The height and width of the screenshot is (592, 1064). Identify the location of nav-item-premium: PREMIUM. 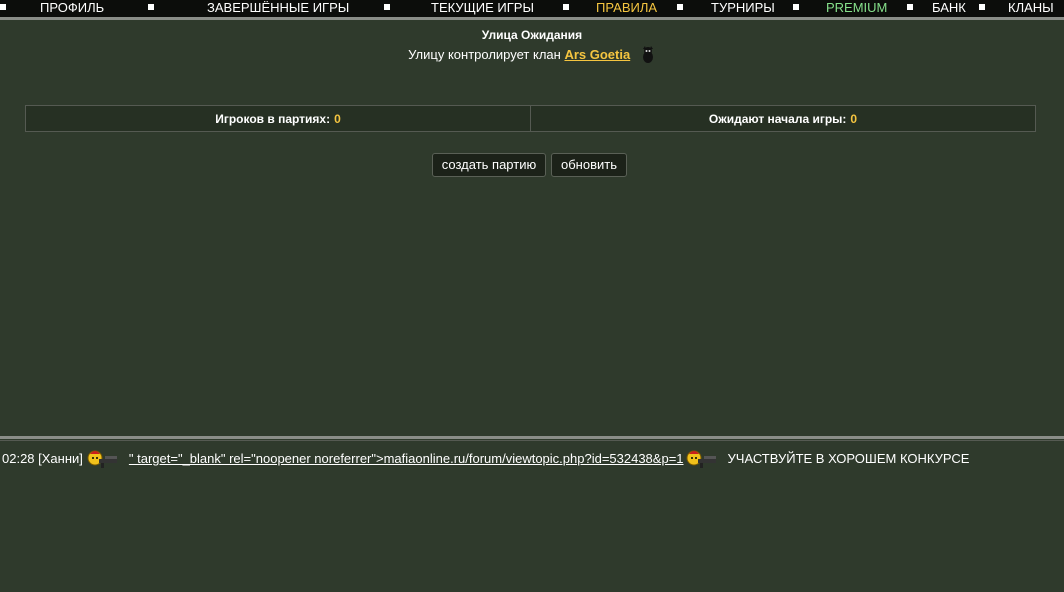
(856, 8).